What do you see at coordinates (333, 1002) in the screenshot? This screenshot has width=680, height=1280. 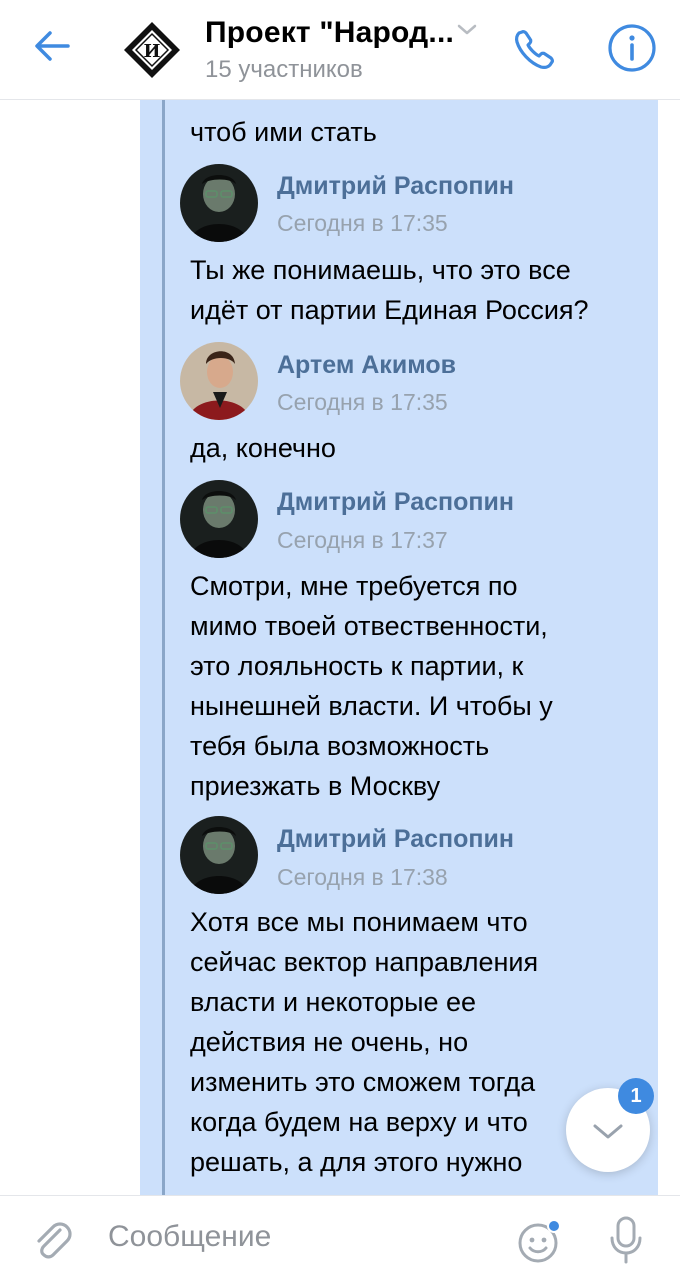 I see `message-line: власти и некоторые ее` at bounding box center [333, 1002].